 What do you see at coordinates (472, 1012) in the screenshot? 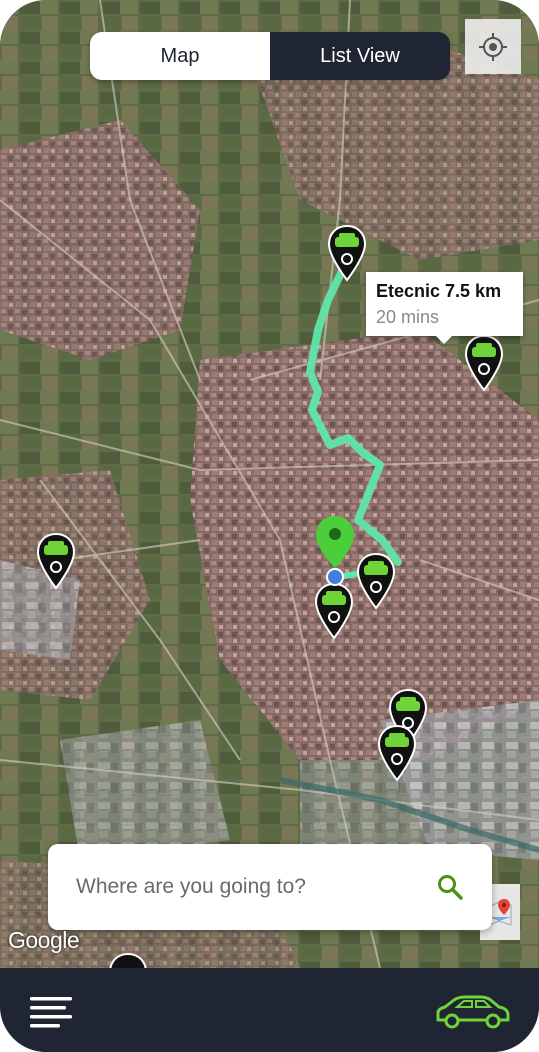
I see `car-icon` at bounding box center [472, 1012].